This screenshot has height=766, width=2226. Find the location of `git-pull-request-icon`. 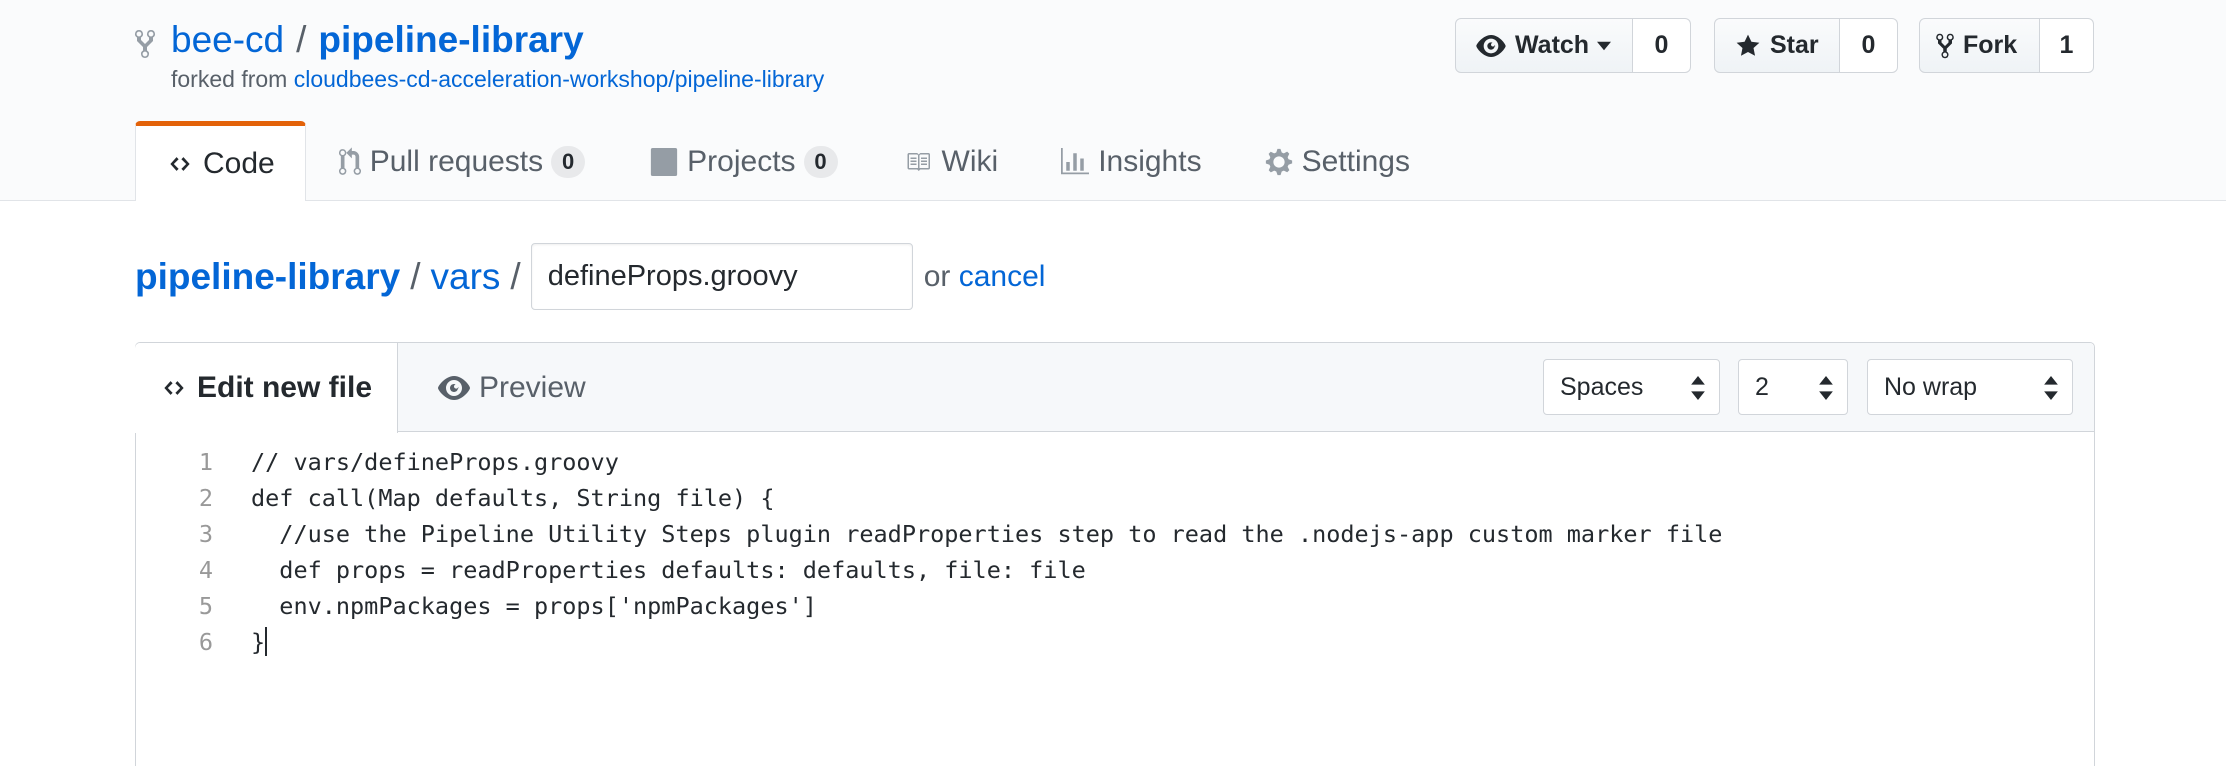

git-pull-request-icon is located at coordinates (349, 161).